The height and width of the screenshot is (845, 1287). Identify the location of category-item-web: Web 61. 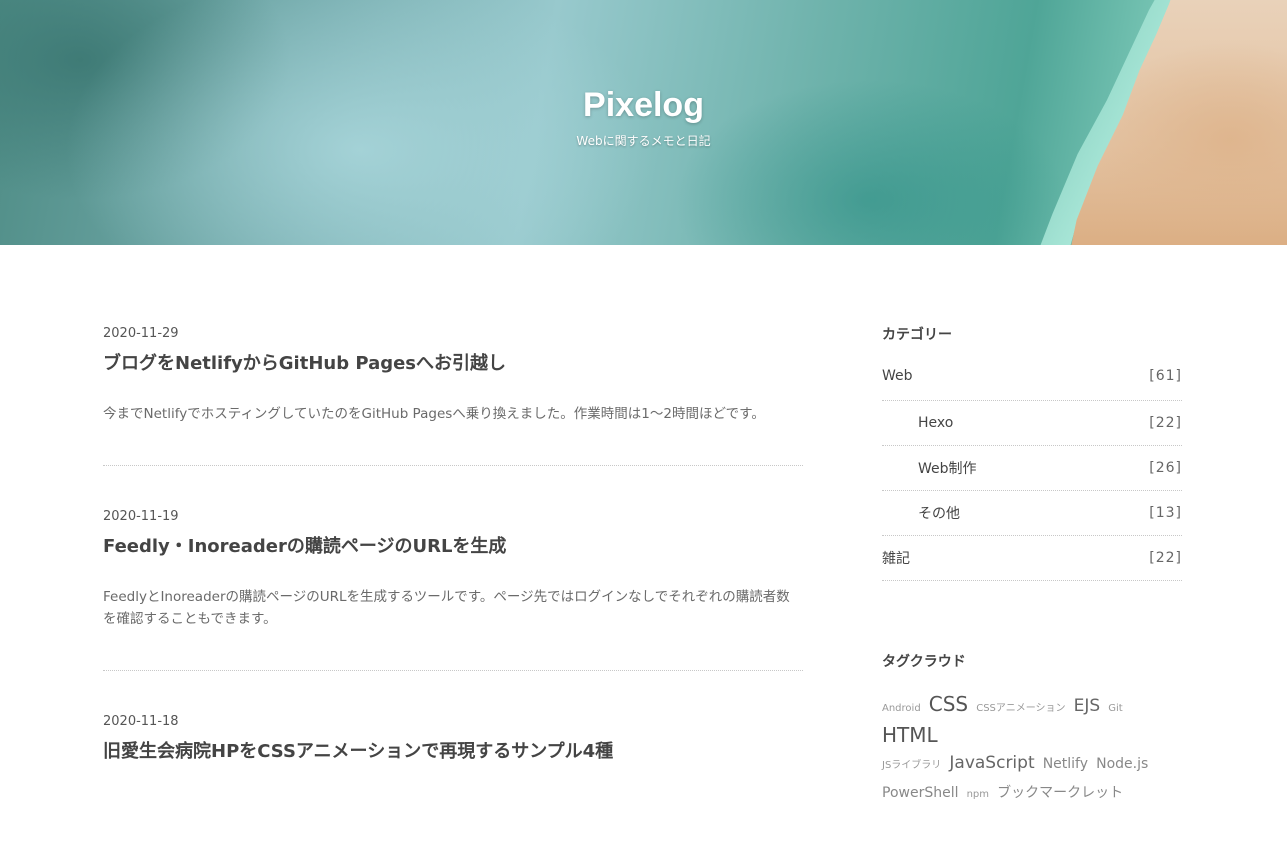
(1032, 384).